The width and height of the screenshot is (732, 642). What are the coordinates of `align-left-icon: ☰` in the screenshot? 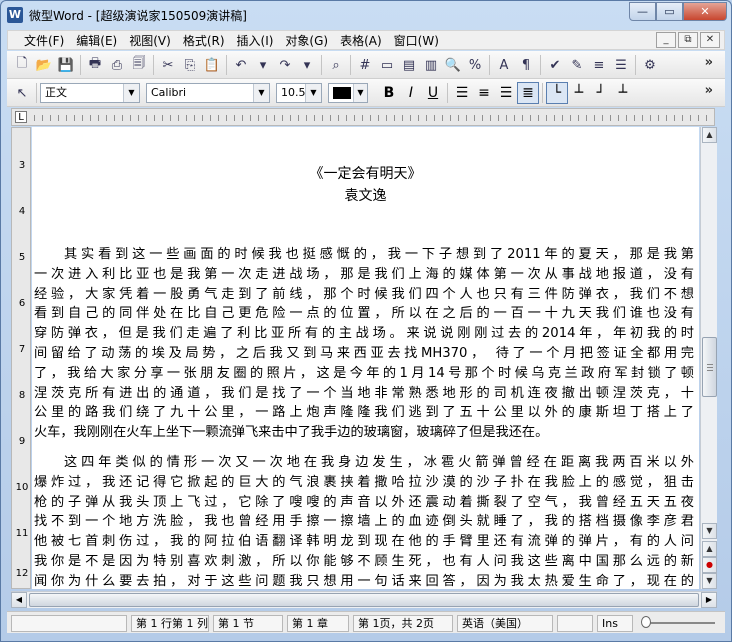 It's located at (462, 93).